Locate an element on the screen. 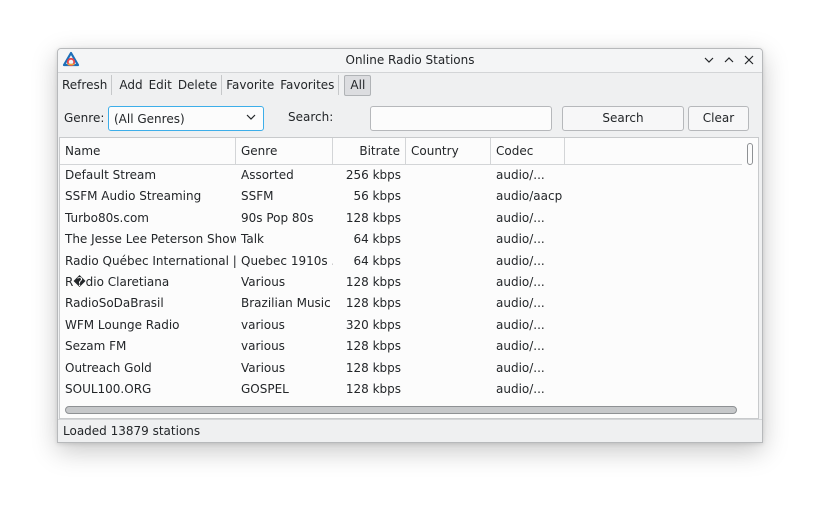 The width and height of the screenshot is (819, 509). cell-genre: Brazilian Music is located at coordinates (286, 303).